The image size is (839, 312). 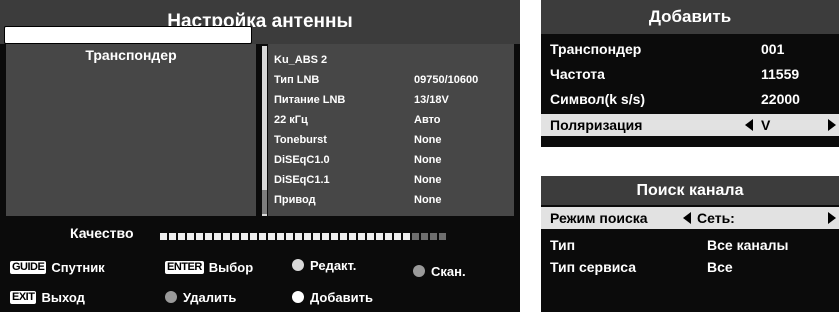 What do you see at coordinates (720, 267) in the screenshot?
I see `search-row-value: Все` at bounding box center [720, 267].